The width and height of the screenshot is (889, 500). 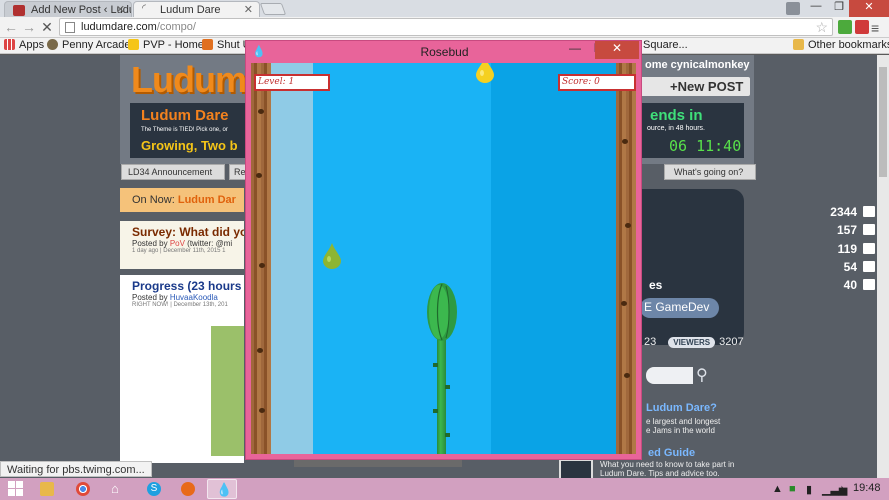 What do you see at coordinates (189, 80) in the screenshot?
I see `site-logo: Ludum` at bounding box center [189, 80].